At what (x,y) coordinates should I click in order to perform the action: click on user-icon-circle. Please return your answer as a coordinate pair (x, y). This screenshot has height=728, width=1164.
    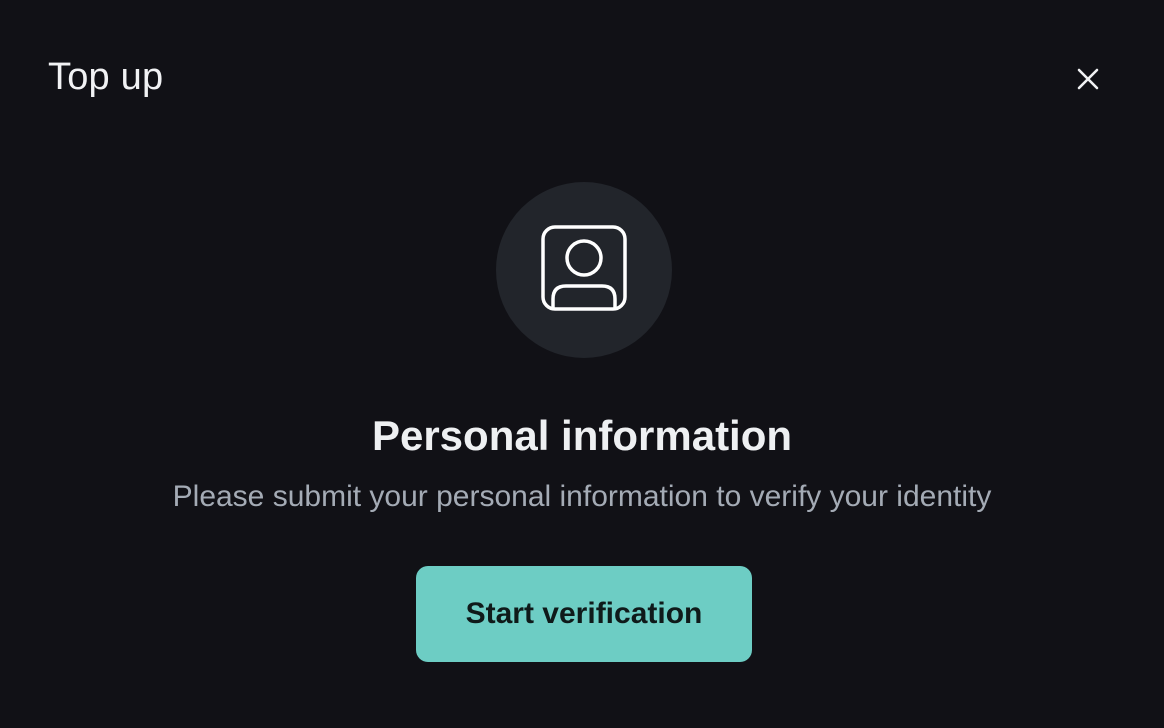
    Looking at the image, I should click on (584, 270).